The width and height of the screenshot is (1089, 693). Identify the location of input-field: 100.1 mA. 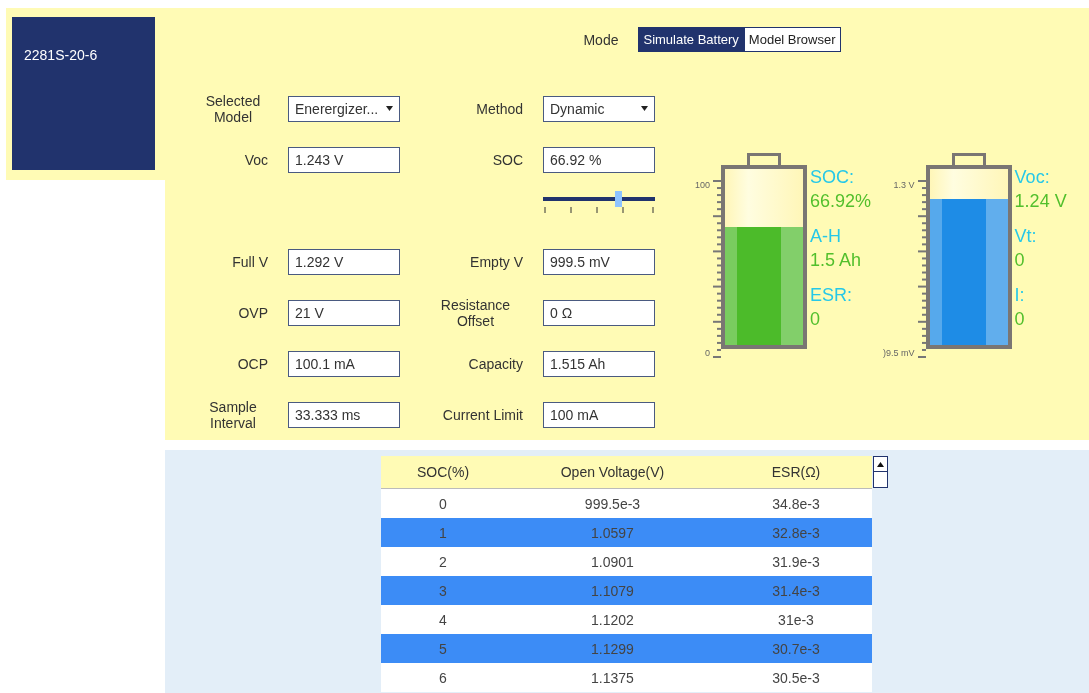
(344, 363).